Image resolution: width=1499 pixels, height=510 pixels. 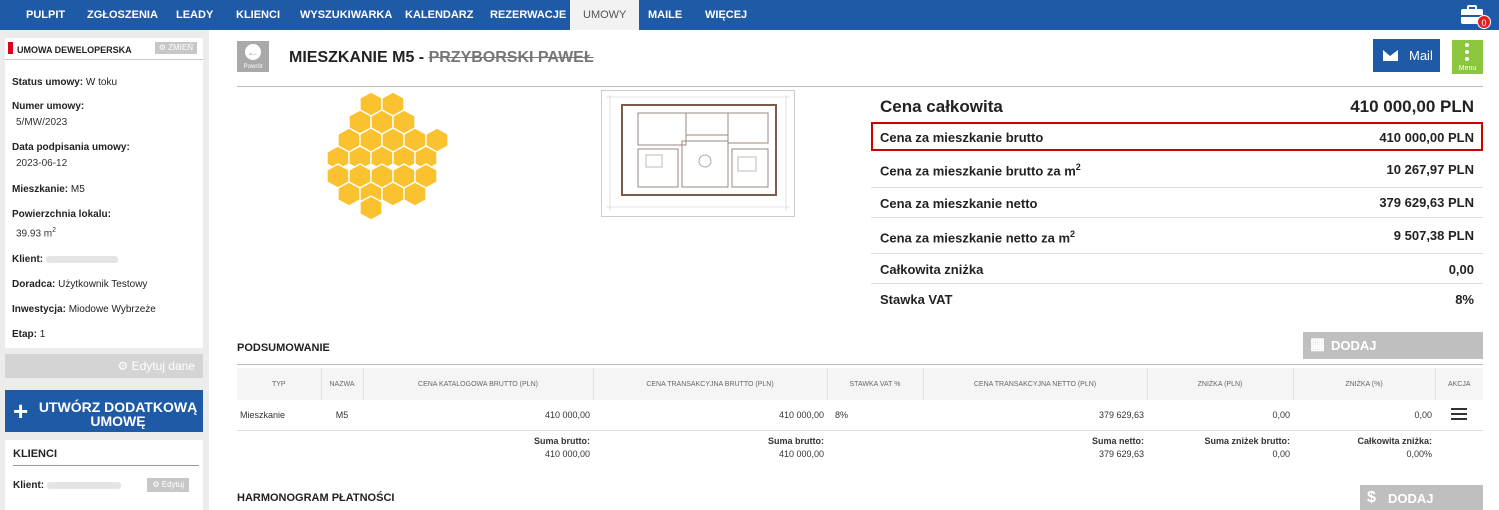 I want to click on edit-data-button: ⚙ Edytuj dane, so click(x=104, y=366).